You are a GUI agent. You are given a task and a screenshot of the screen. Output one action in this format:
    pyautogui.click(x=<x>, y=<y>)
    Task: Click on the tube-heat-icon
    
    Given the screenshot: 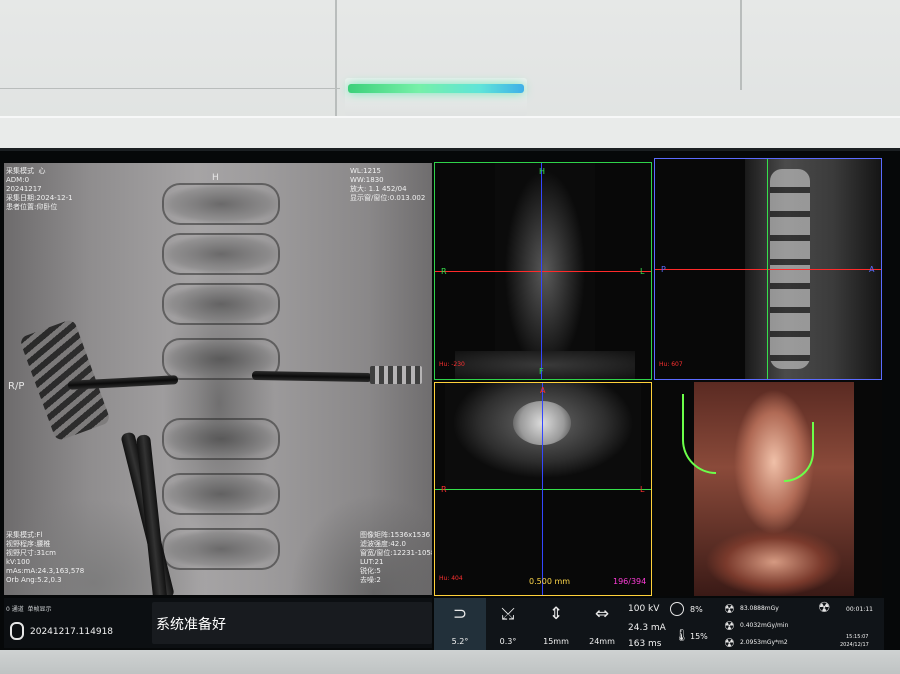 What is the action you would take?
    pyautogui.click(x=677, y=609)
    